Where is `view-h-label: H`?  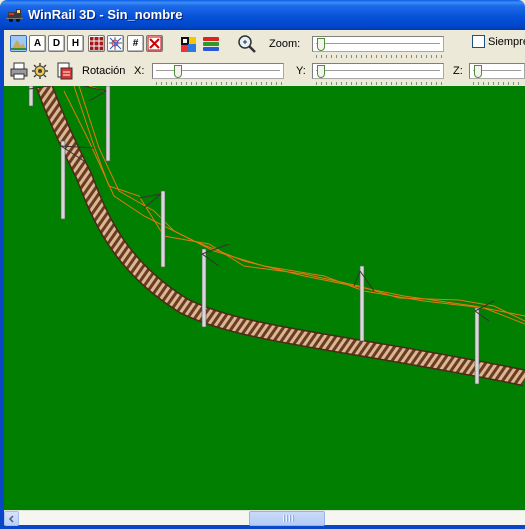
view-h-label: H is located at coordinates (75, 43).